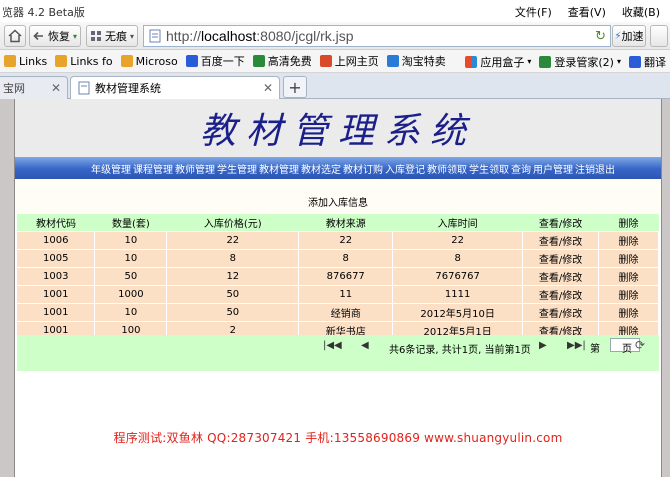 This screenshot has height=477, width=670. Describe the element at coordinates (553, 168) in the screenshot. I see `menu-user-admin: 用户管理` at that location.